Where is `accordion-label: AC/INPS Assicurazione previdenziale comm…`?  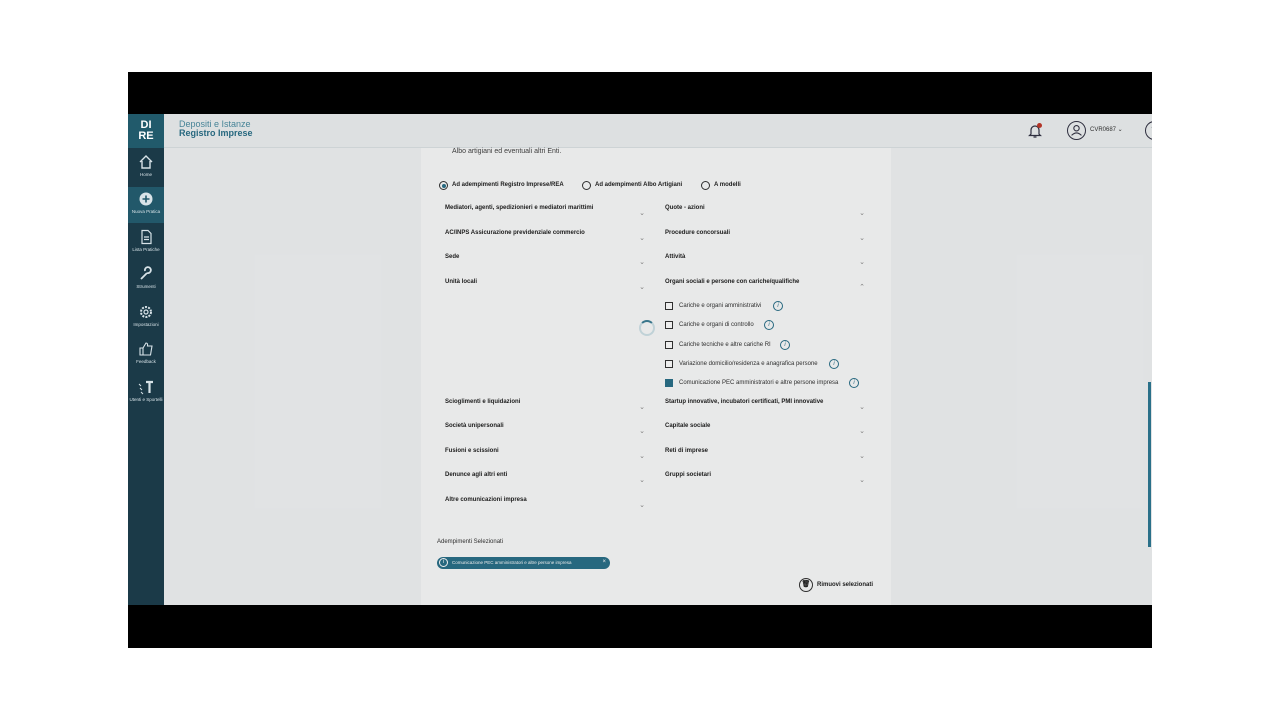 accordion-label: AC/INPS Assicurazione previdenziale comm… is located at coordinates (515, 233).